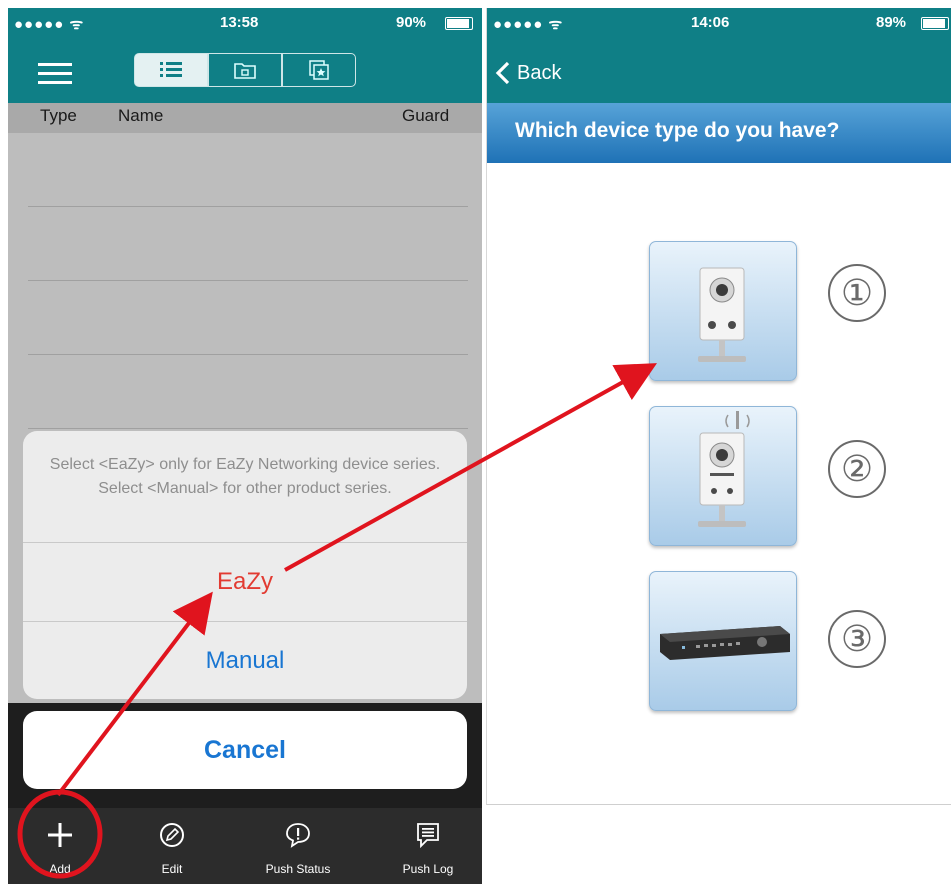 The image size is (951, 884). What do you see at coordinates (134, 694) in the screenshot?
I see `arrow-add-to-eazy` at bounding box center [134, 694].